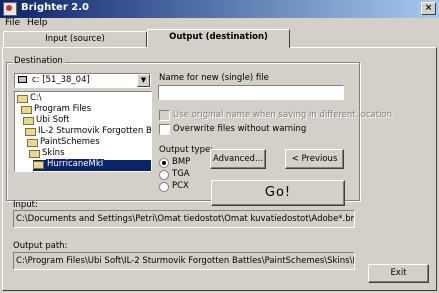 This screenshot has height=293, width=439. Describe the element at coordinates (55, 7) in the screenshot. I see `window-title: Brighter 2.0` at that location.